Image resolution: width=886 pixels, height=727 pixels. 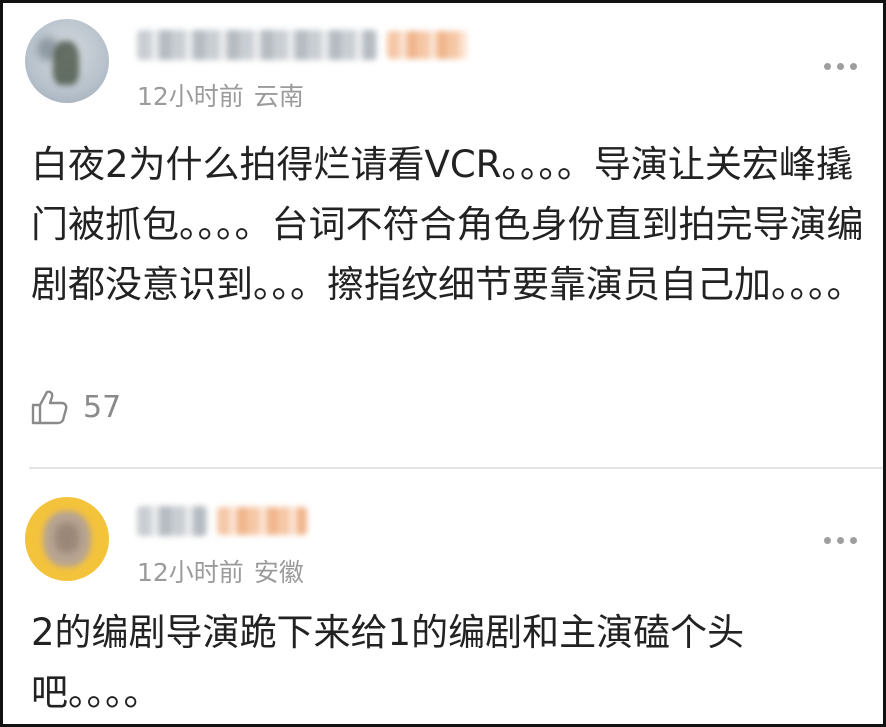 I want to click on like-count: 57, so click(x=102, y=407).